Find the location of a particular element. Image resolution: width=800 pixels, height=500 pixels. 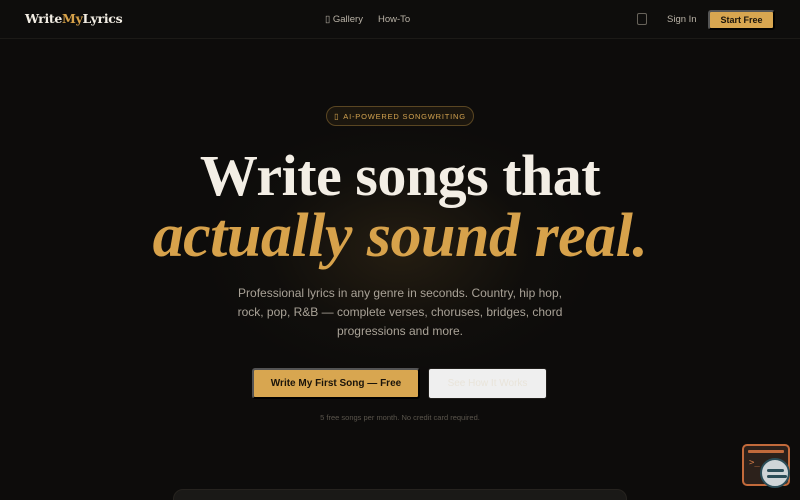

see-how-it-works-button: See How It Works is located at coordinates (487, 383).